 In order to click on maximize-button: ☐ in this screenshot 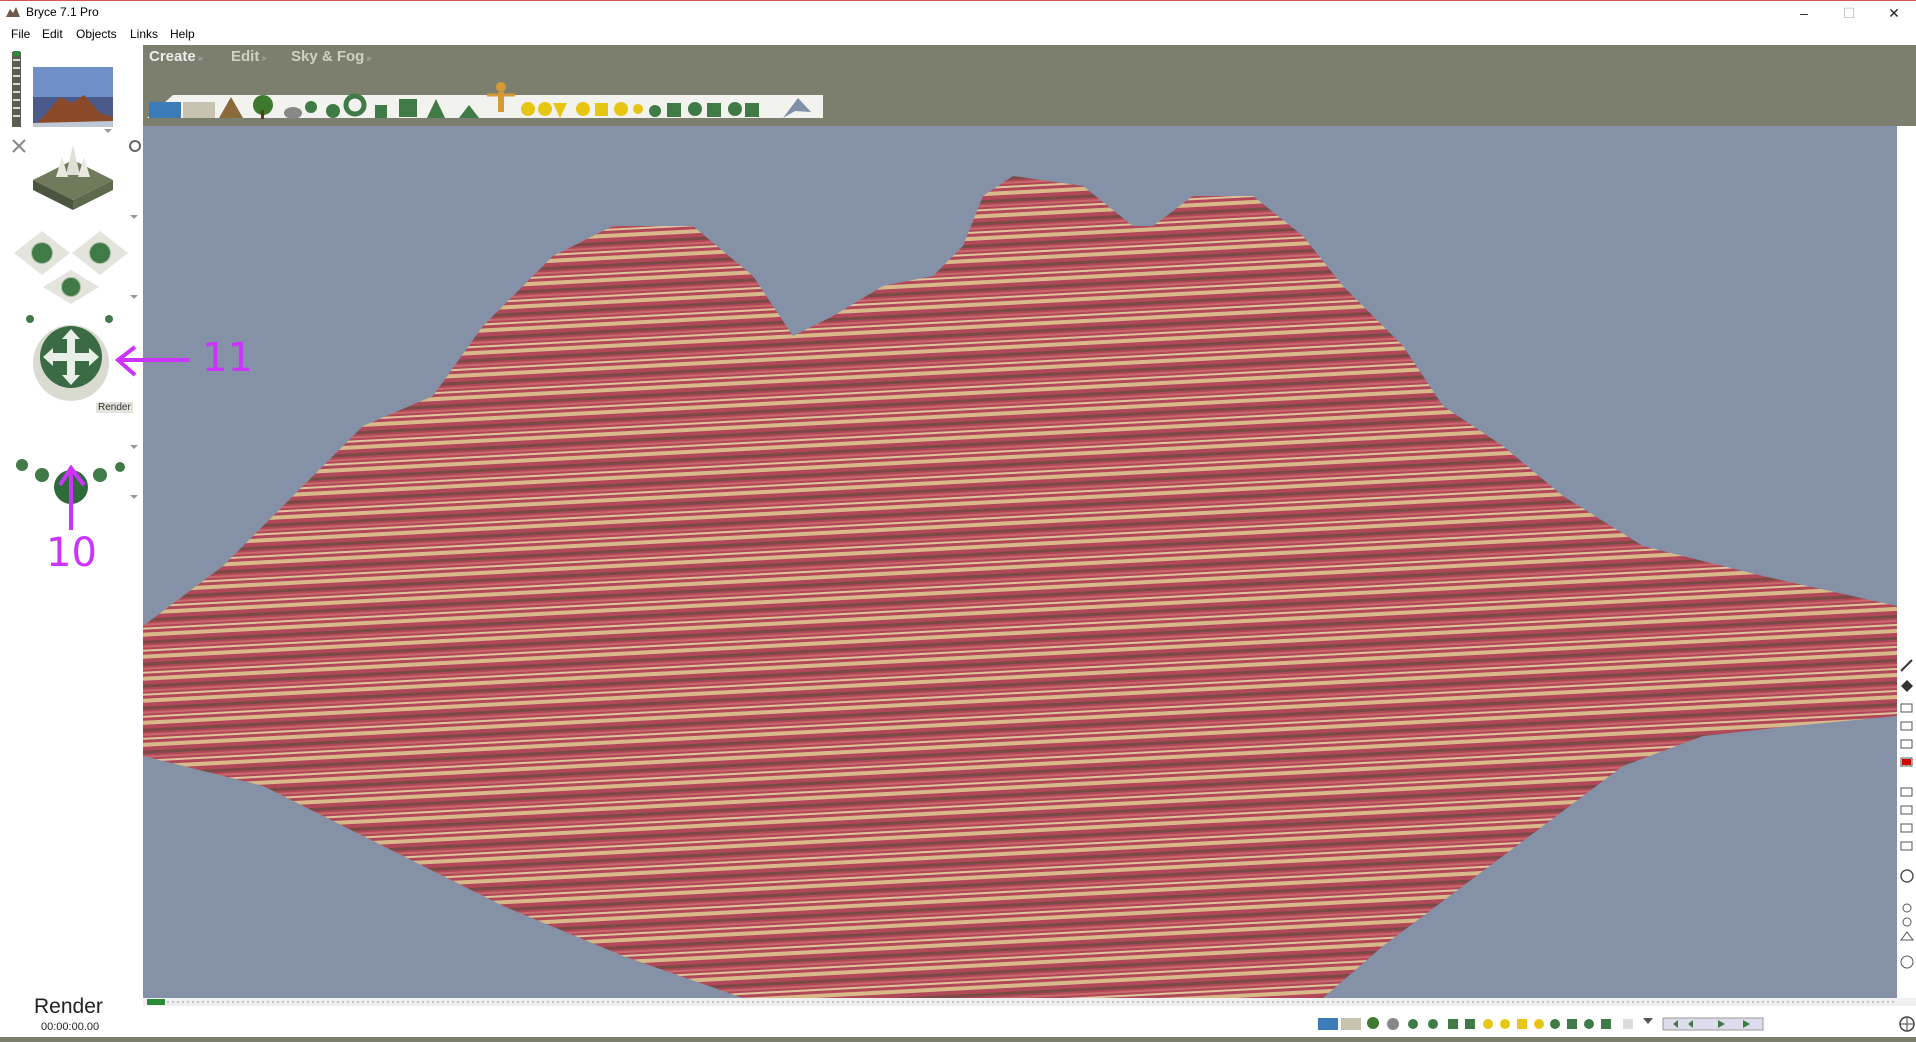, I will do `click(1849, 13)`.